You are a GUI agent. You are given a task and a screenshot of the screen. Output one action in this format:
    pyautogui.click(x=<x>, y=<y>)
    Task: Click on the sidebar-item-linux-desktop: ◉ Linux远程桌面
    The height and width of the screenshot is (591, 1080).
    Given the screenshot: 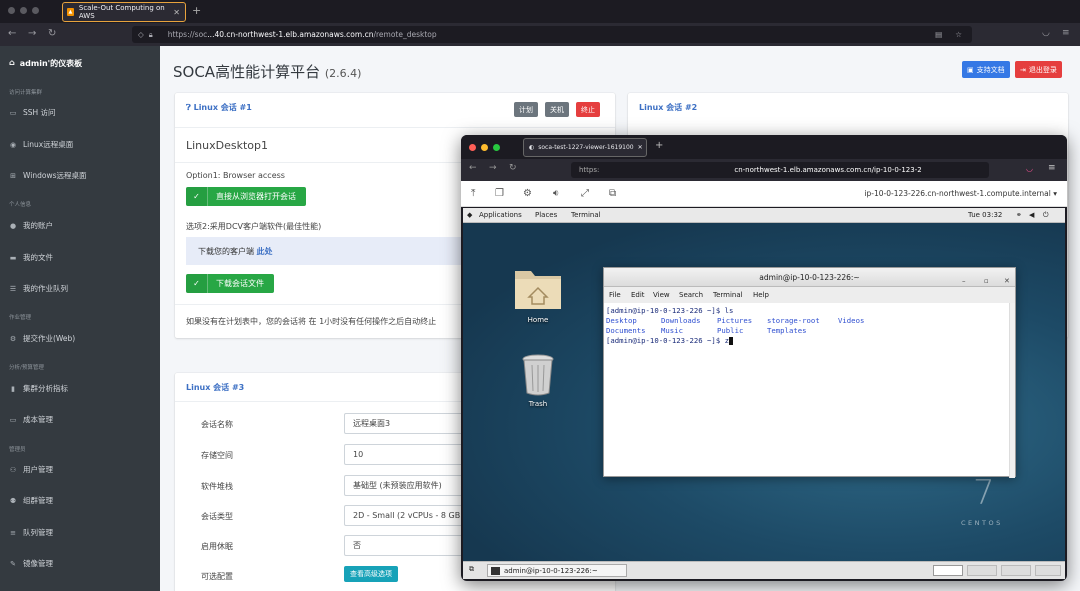 What is the action you would take?
    pyautogui.click(x=41, y=144)
    